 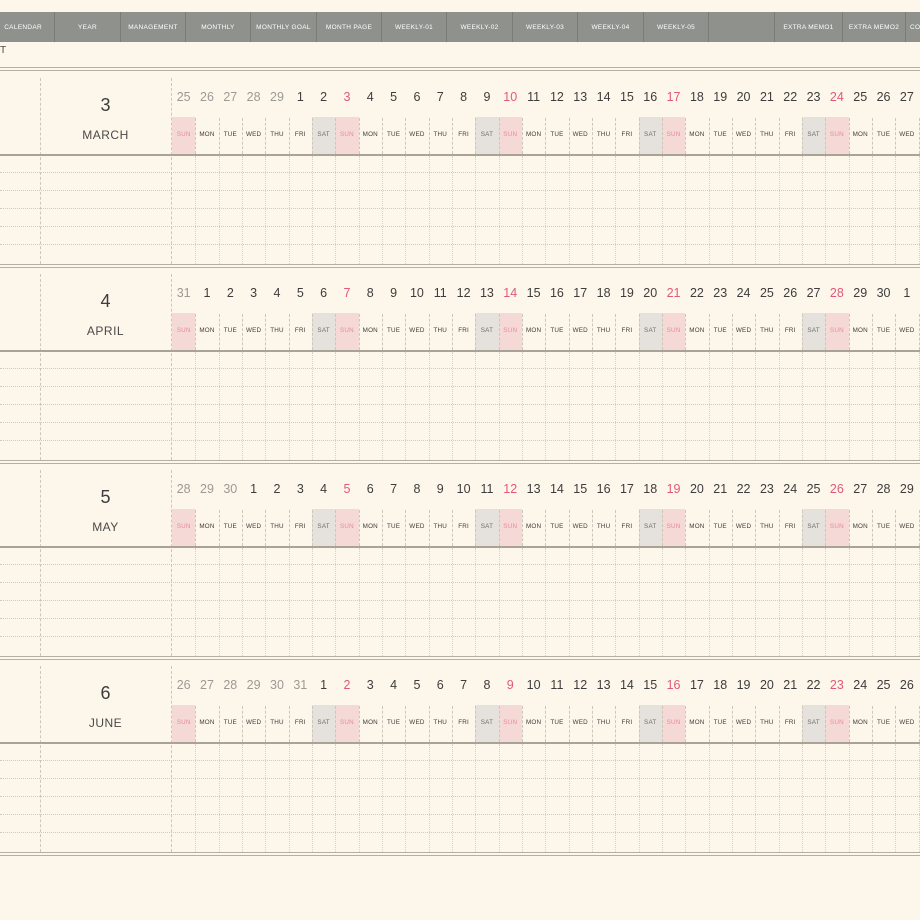 I want to click on date-number: 7, so click(x=440, y=97).